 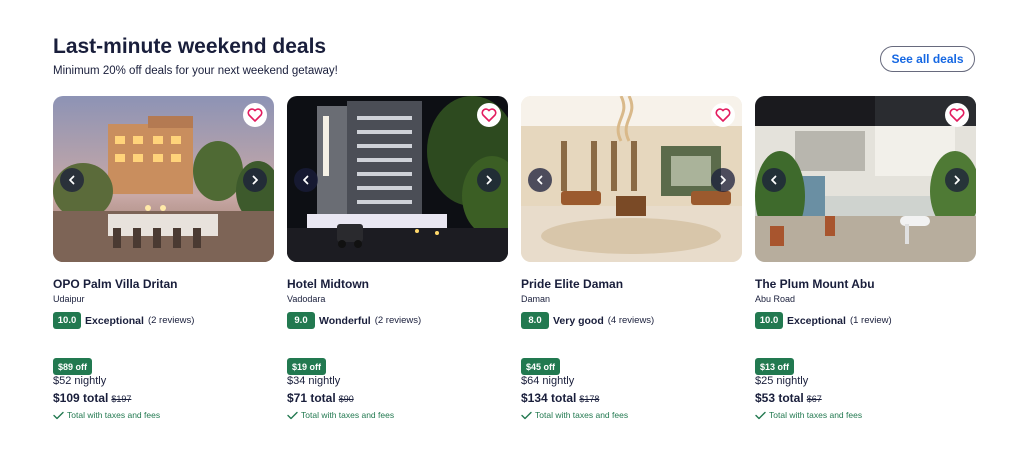 I want to click on total-price: $71 total, so click(x=311, y=398).